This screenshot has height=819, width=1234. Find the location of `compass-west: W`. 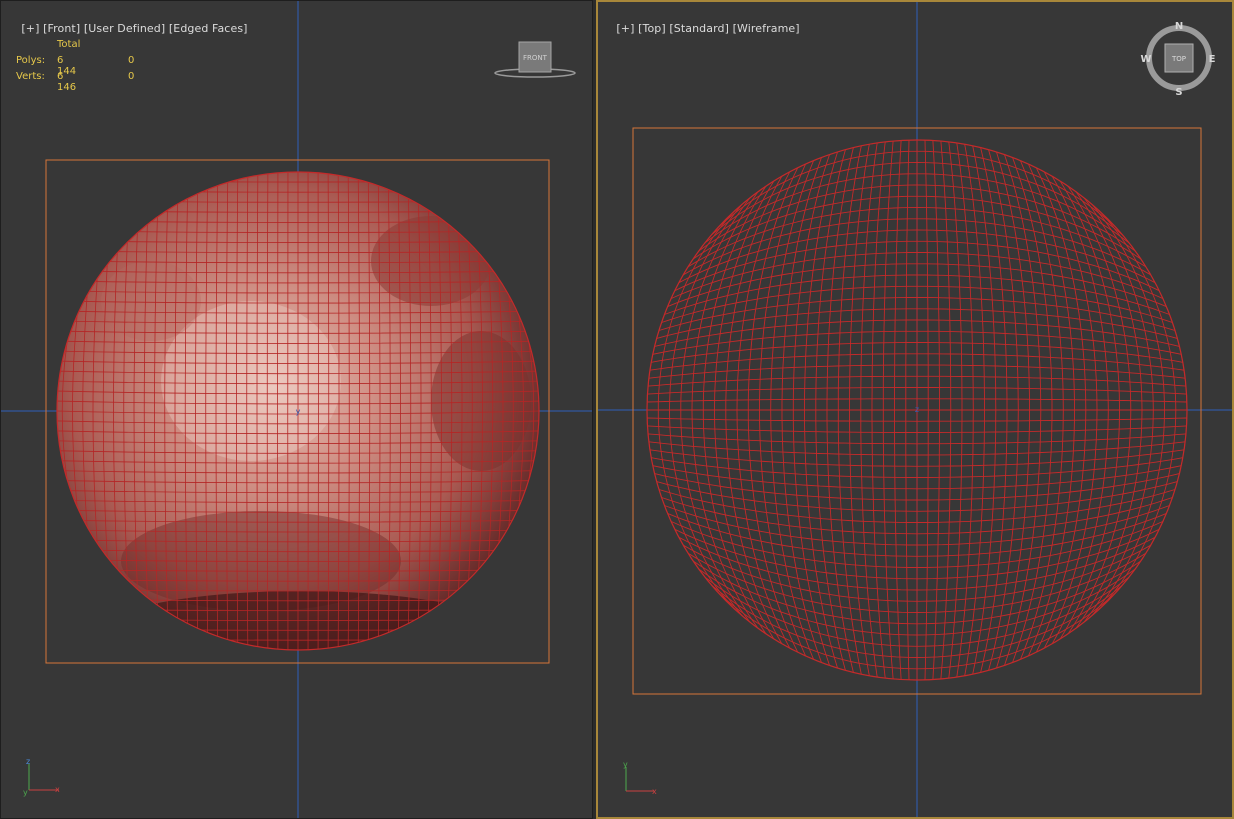

compass-west: W is located at coordinates (1145, 59).